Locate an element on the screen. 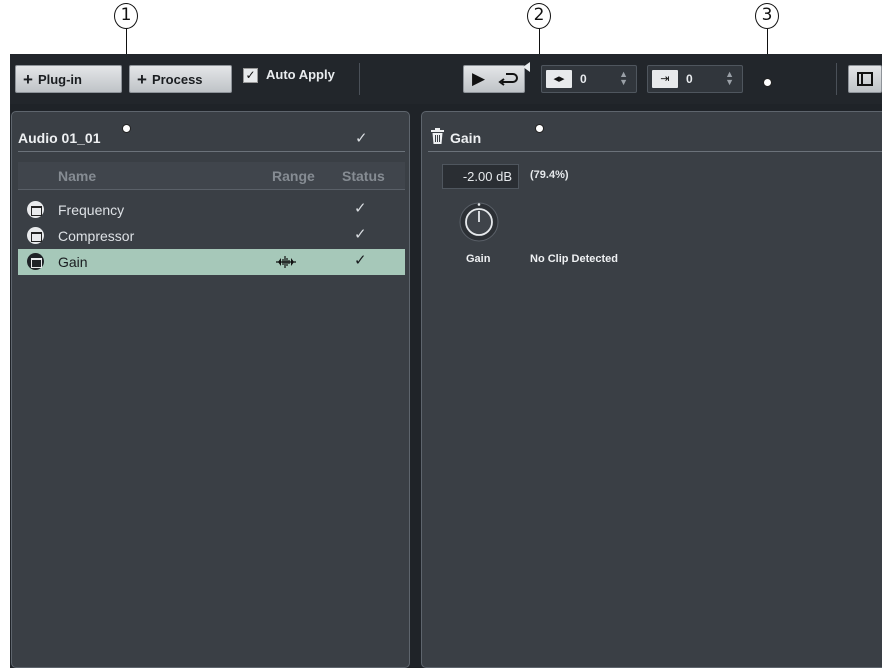 The width and height of the screenshot is (882, 668). pre-roll-value: 0 is located at coordinates (583, 79).